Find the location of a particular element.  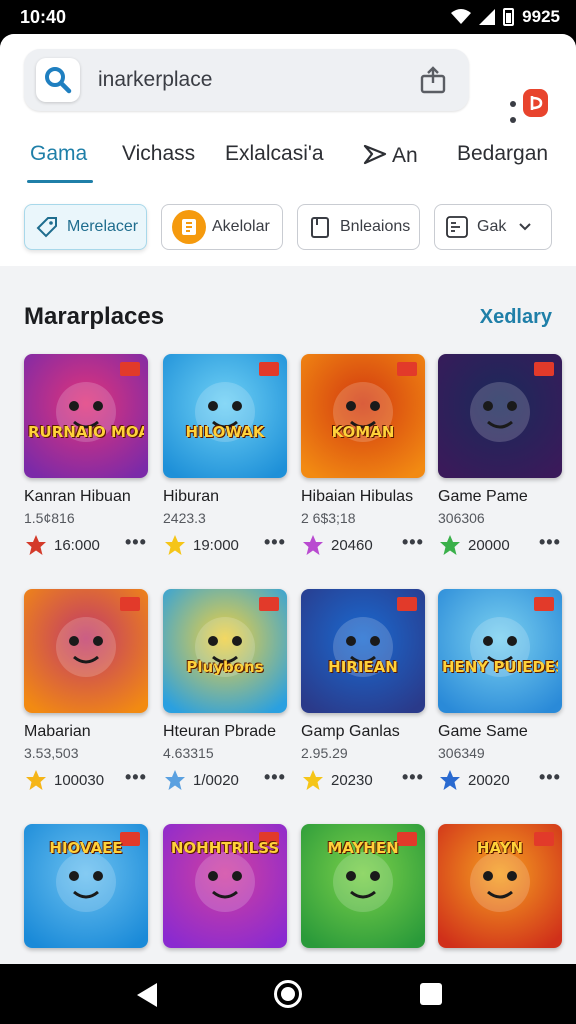

chip-bnleaions: Bnleaions is located at coordinates (358, 227).